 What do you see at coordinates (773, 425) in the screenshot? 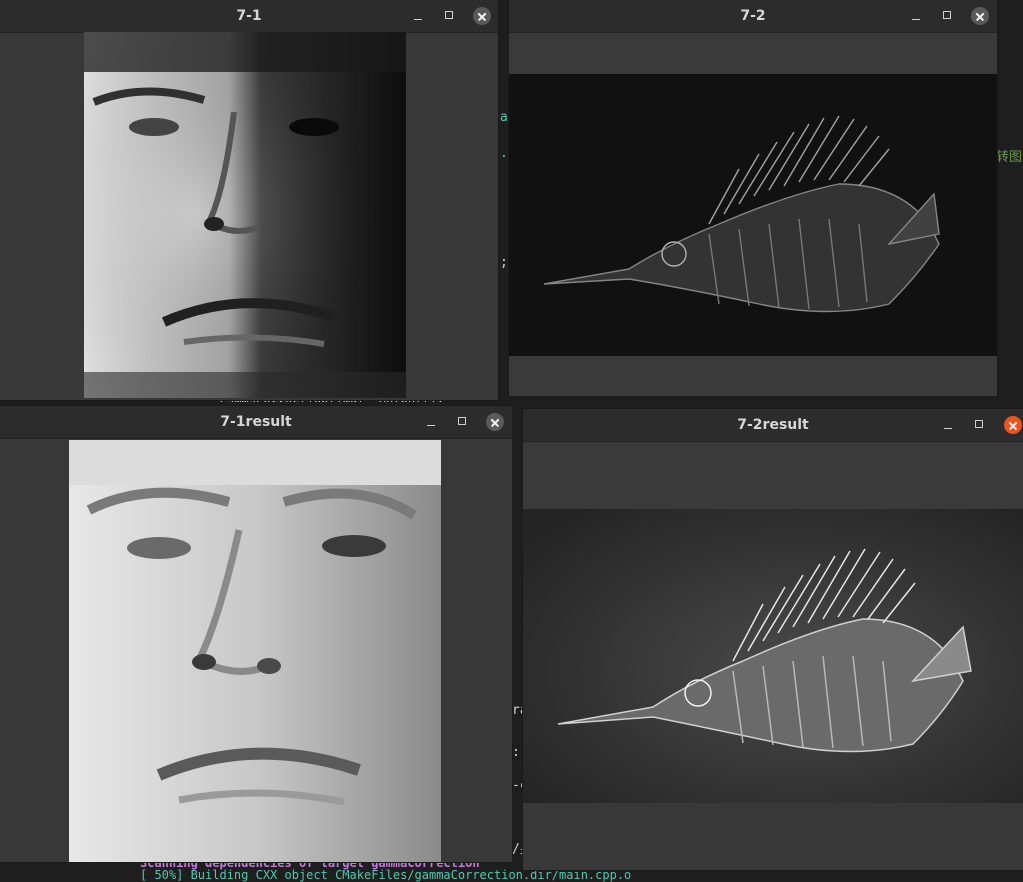
I see `titlebar: 7-2result` at bounding box center [773, 425].